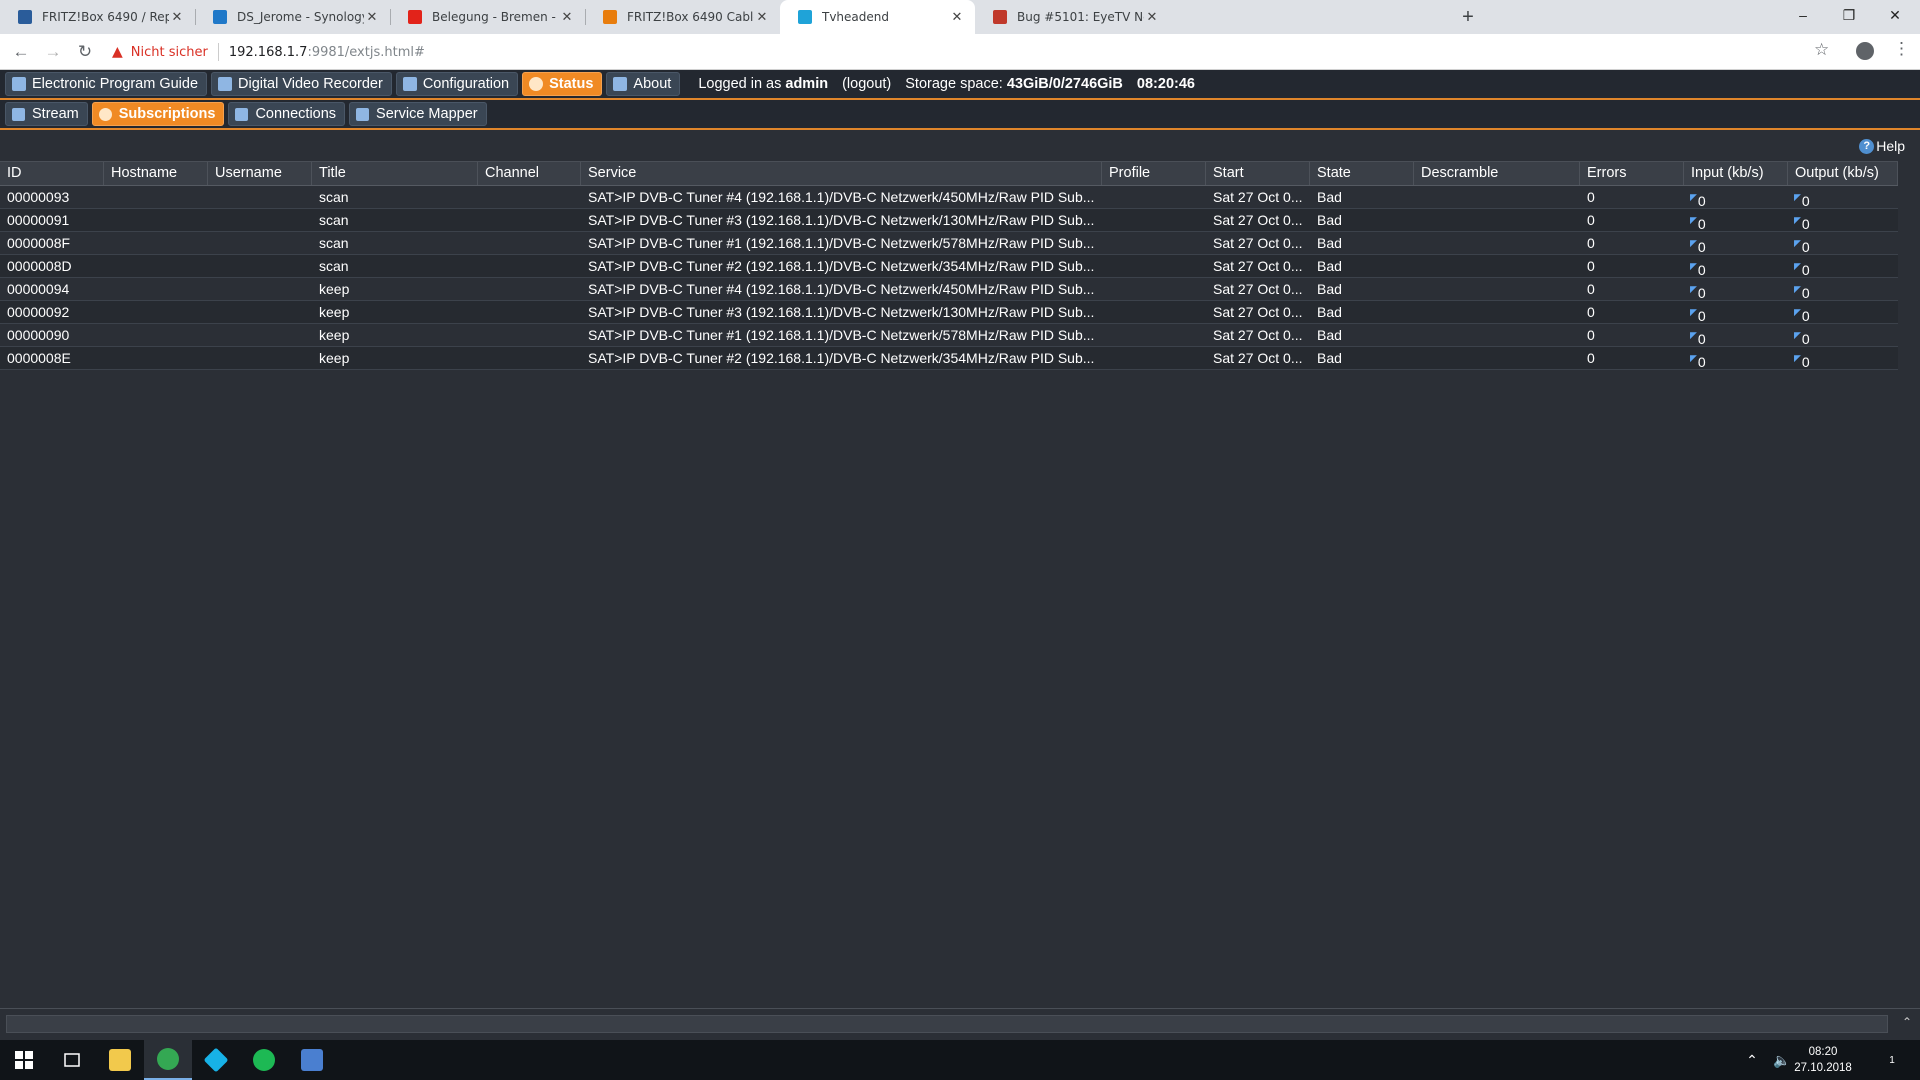 This screenshot has width=1920, height=1080. What do you see at coordinates (1752, 1060) in the screenshot?
I see `tray-overflow-icon: ⌃` at bounding box center [1752, 1060].